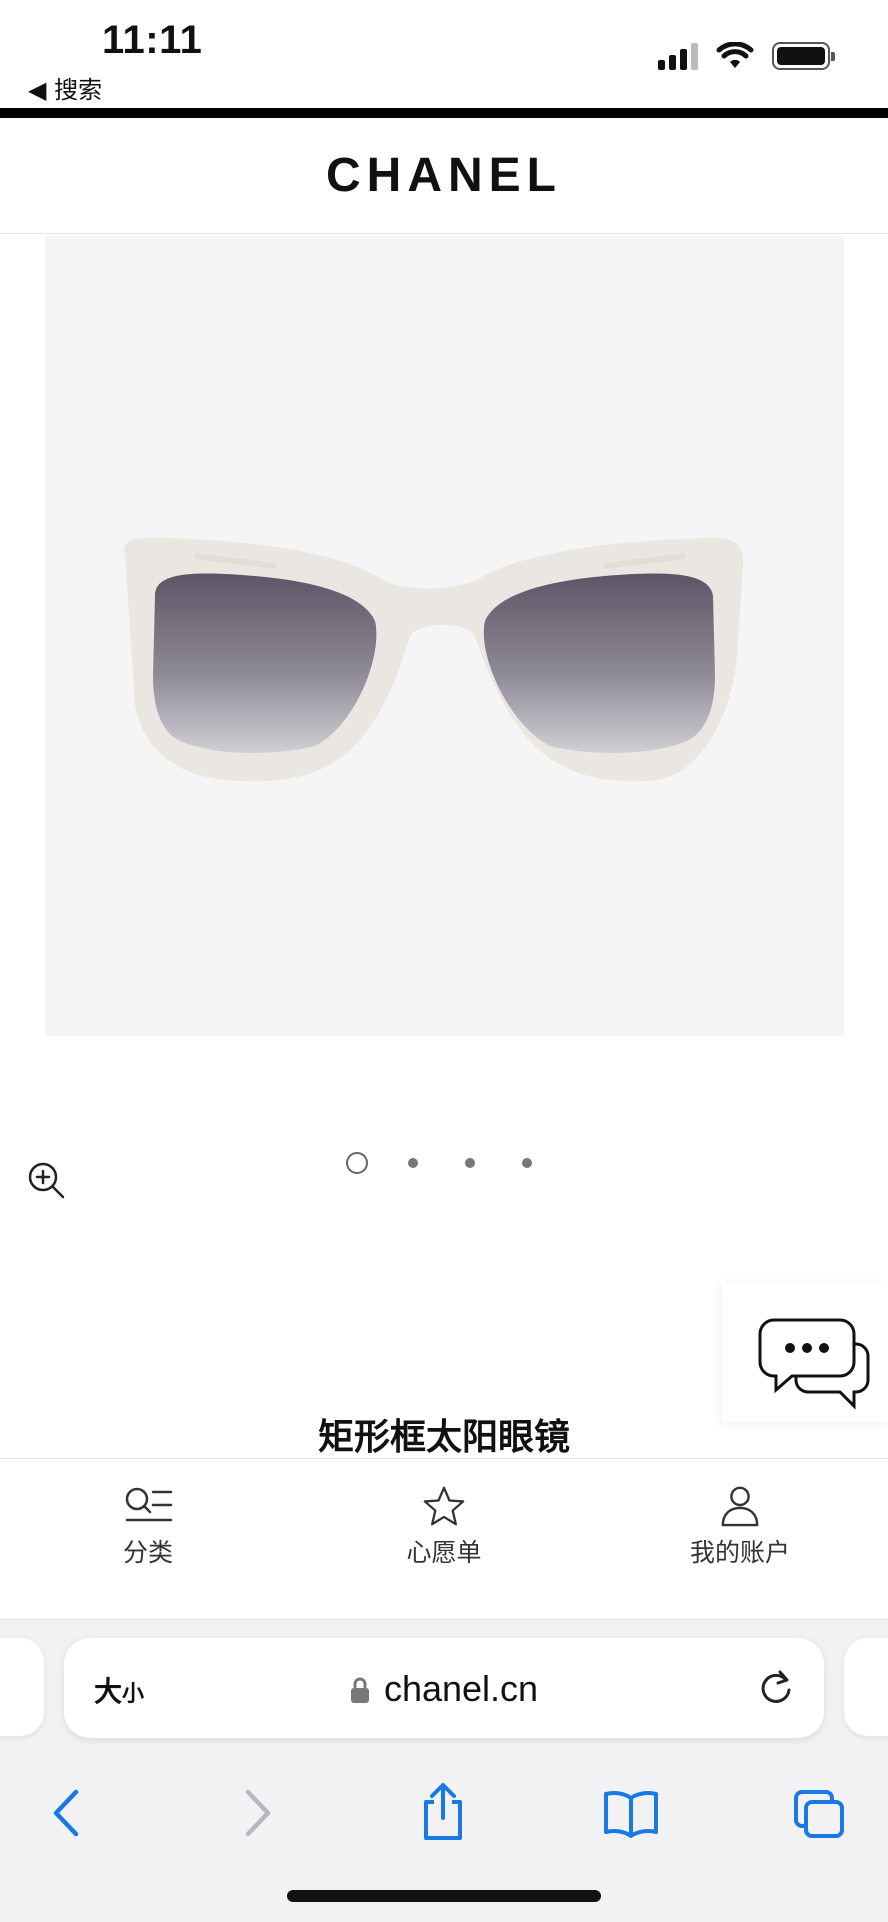 The width and height of the screenshot is (888, 1922). What do you see at coordinates (444, 1552) in the screenshot?
I see `nav-label-wishlist: 心愿单` at bounding box center [444, 1552].